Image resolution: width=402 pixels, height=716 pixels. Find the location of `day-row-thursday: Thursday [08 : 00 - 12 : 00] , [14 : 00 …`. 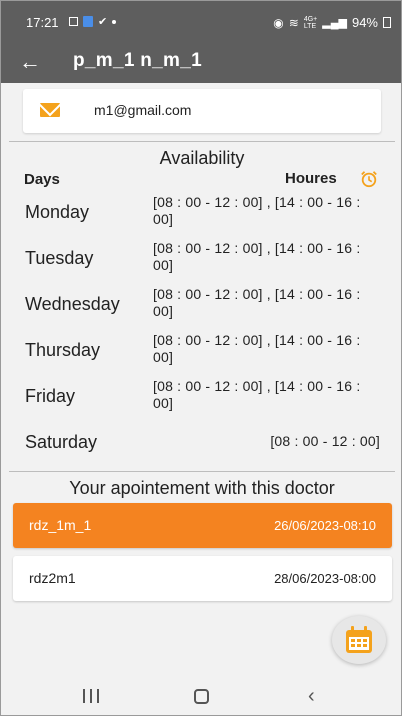

day-row-thursday: Thursday [08 : 00 - 12 : 00] , [14 : 00 … is located at coordinates (201, 352).